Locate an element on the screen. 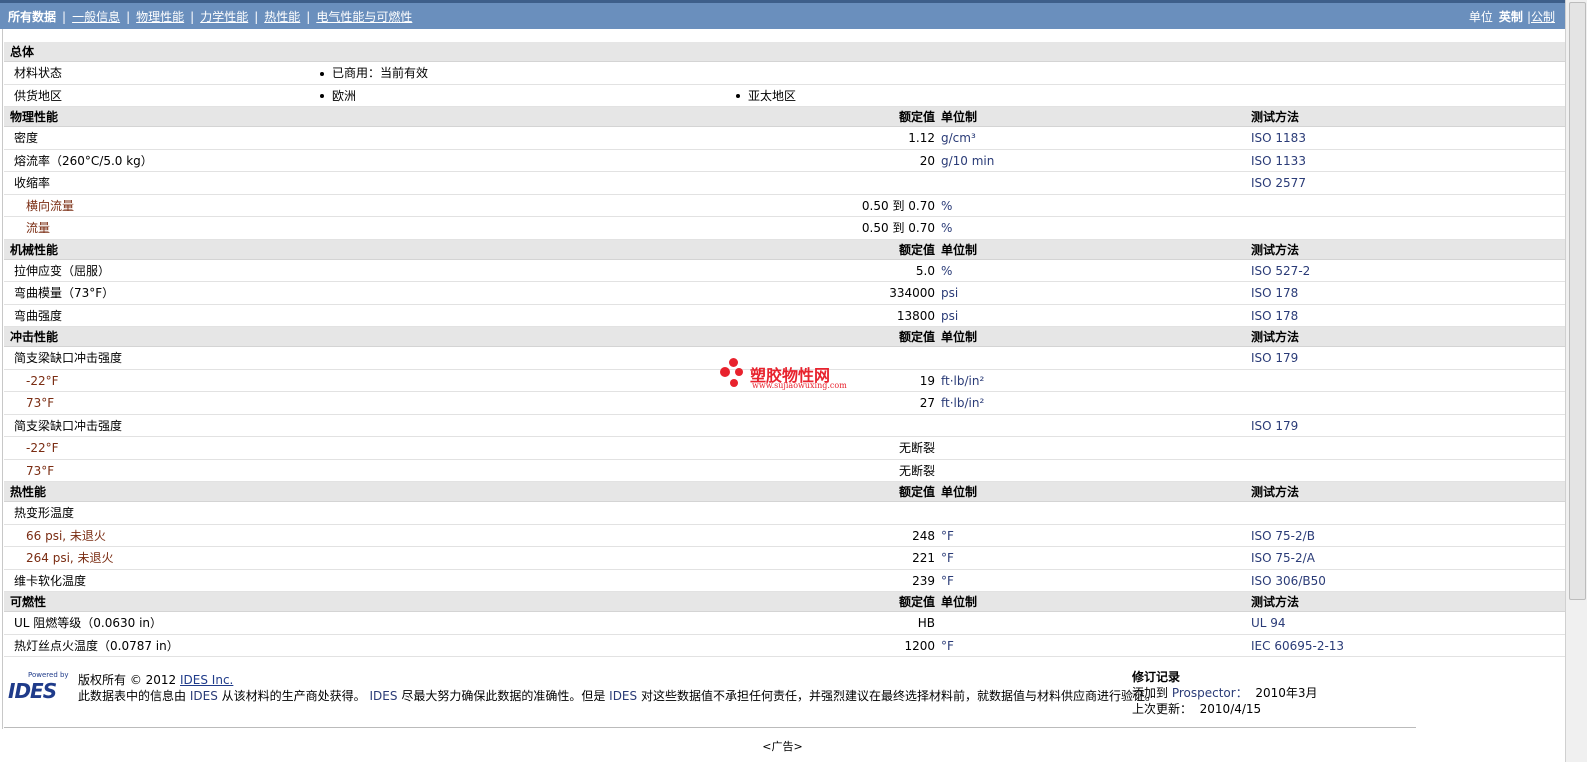 This screenshot has width=1587, height=762. copyright: 版权所有 © 2012 IDES Inc. is located at coordinates (156, 680).